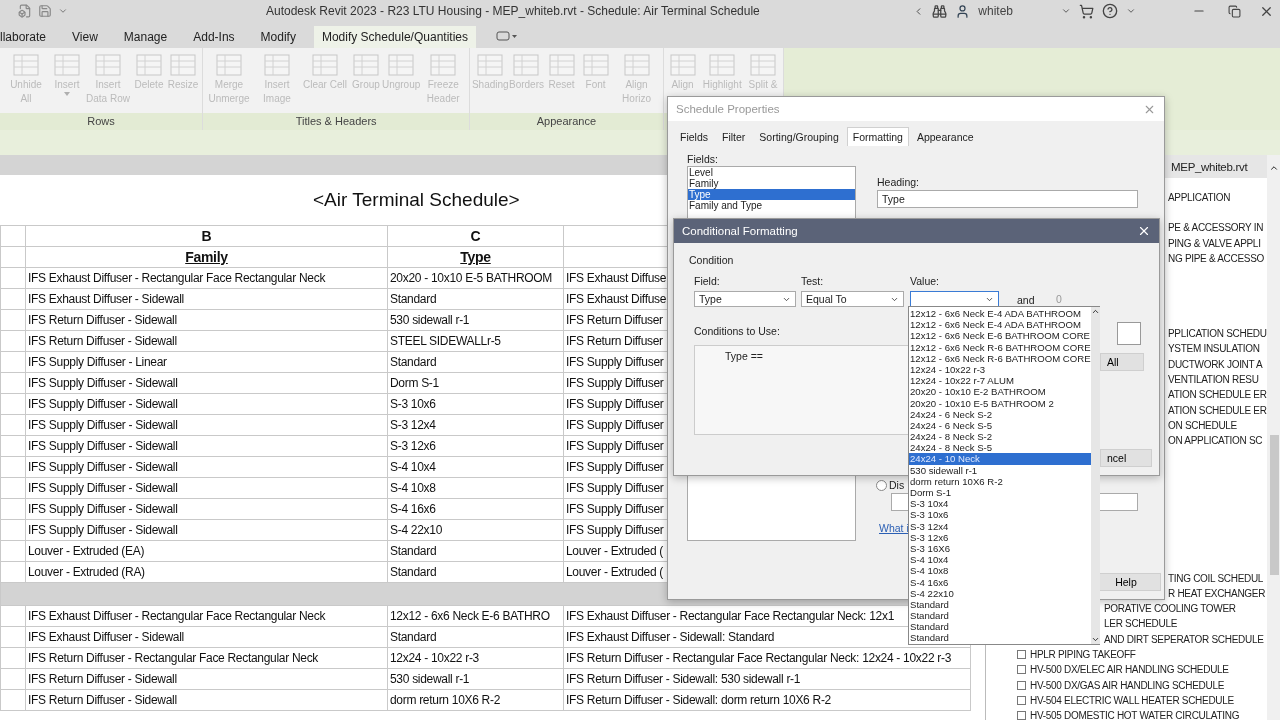 The height and width of the screenshot is (720, 1280). I want to click on close-icon, so click(1144, 231).